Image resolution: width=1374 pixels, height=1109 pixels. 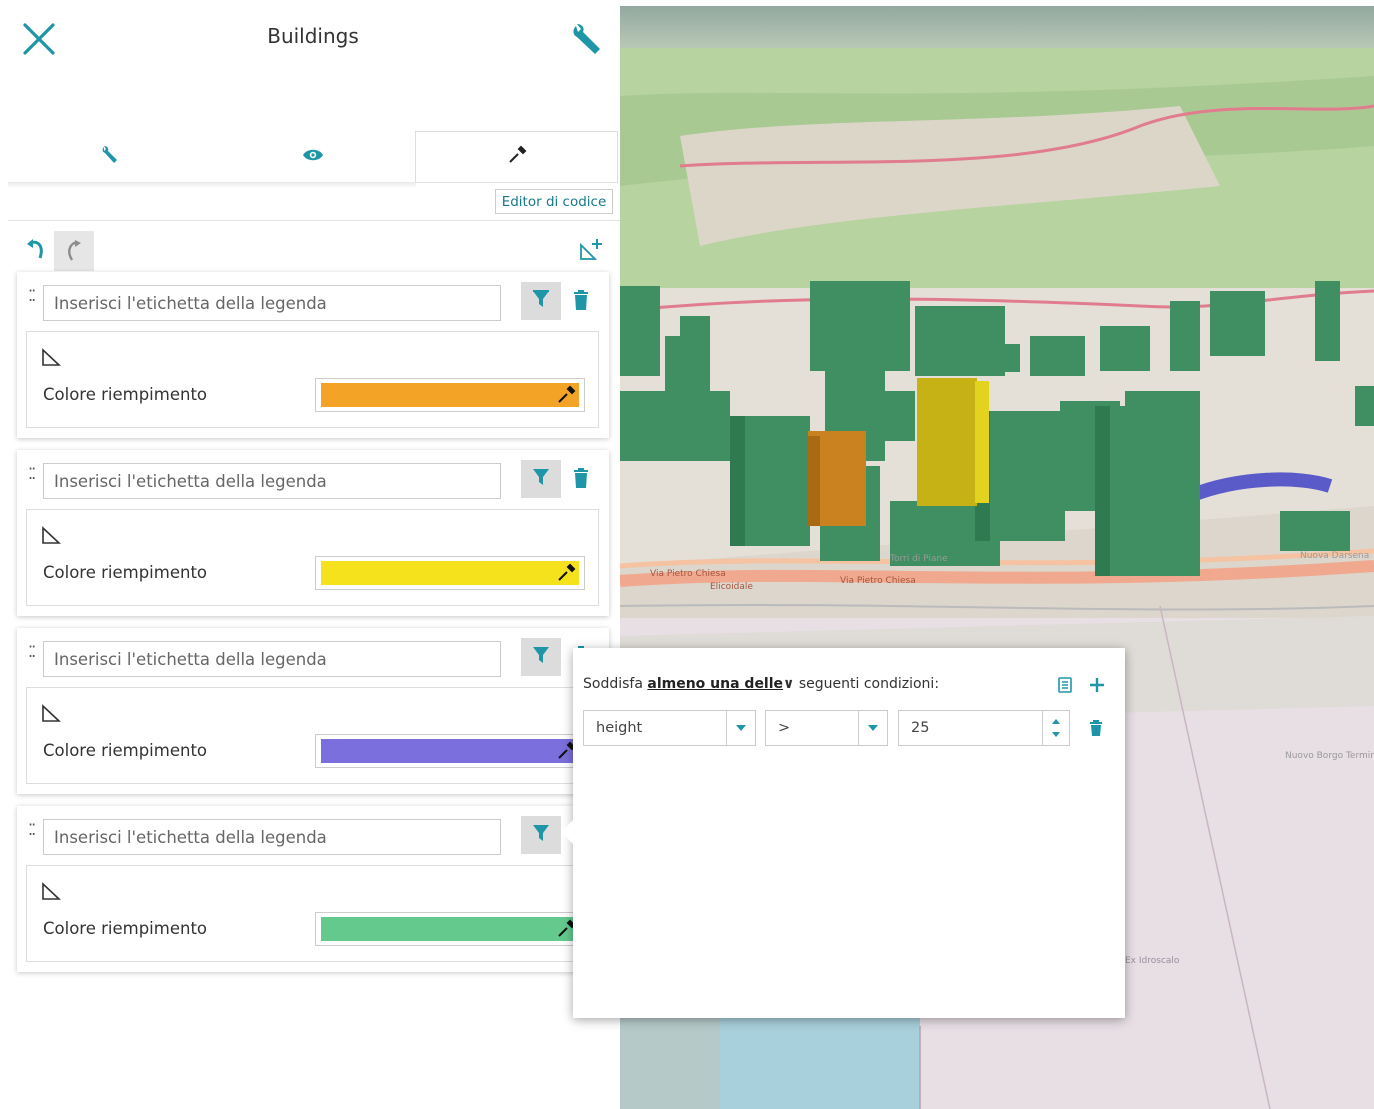 What do you see at coordinates (1065, 685) in the screenshot?
I see `calculator-icon` at bounding box center [1065, 685].